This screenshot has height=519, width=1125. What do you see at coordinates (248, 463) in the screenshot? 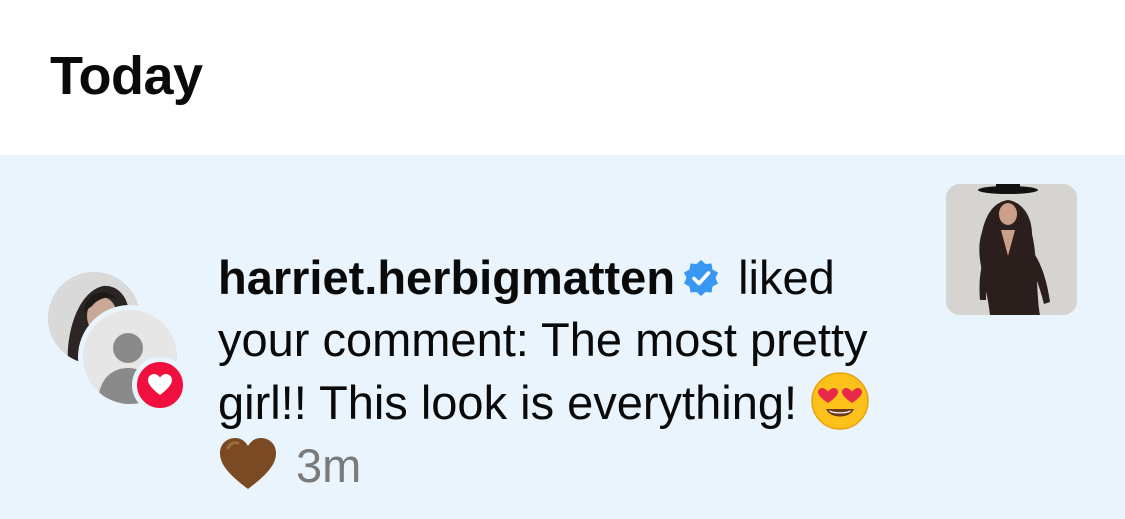
I see `brown-heart-emoji-icon` at bounding box center [248, 463].